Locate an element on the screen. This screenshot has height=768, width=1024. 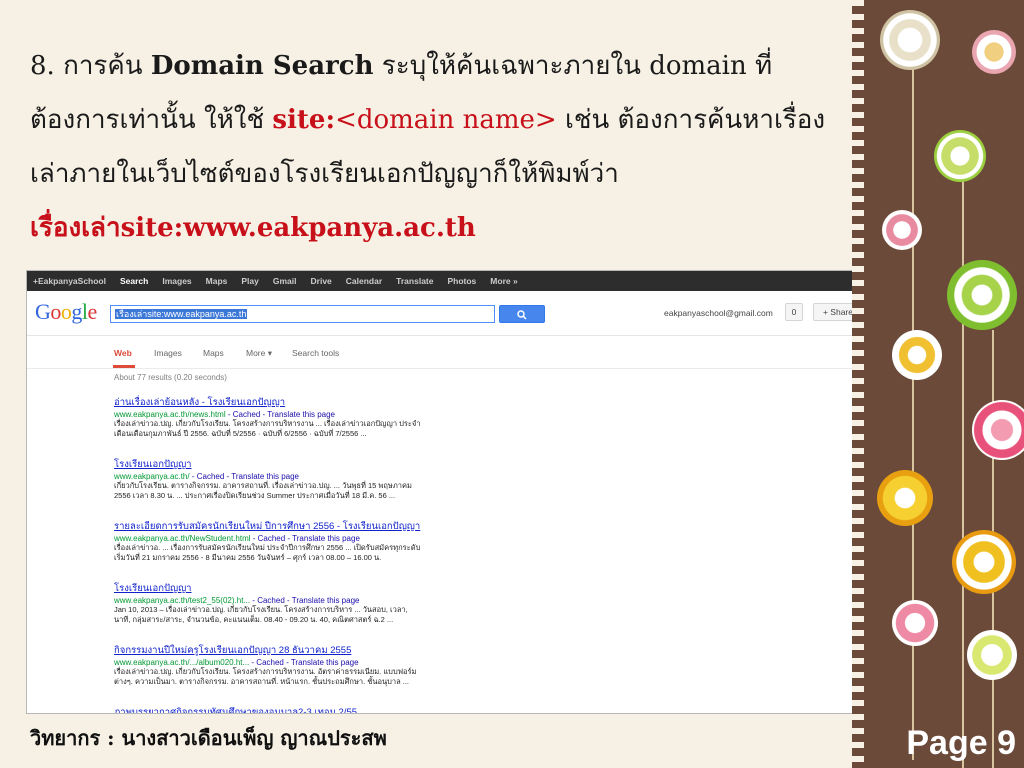
tab-images: Images is located at coordinates (168, 353).